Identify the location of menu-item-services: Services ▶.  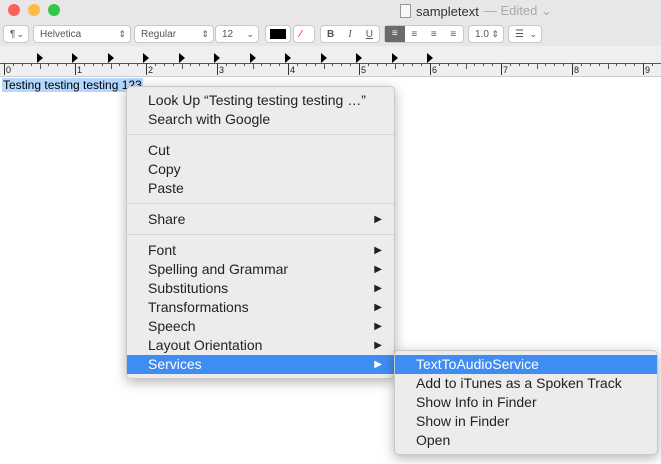
(260, 364).